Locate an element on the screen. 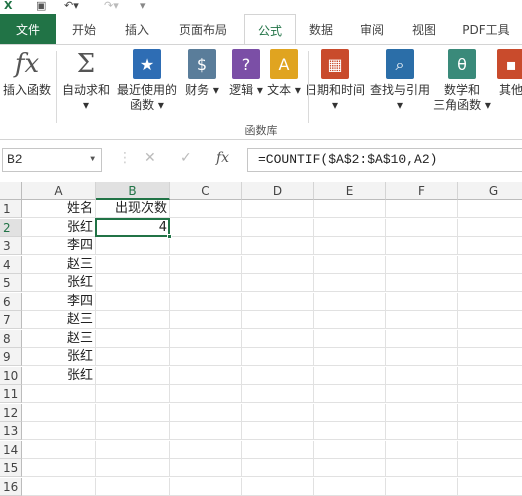 Image resolution: width=522 pixels, height=496 pixels. cell-F1 is located at coordinates (422, 209).